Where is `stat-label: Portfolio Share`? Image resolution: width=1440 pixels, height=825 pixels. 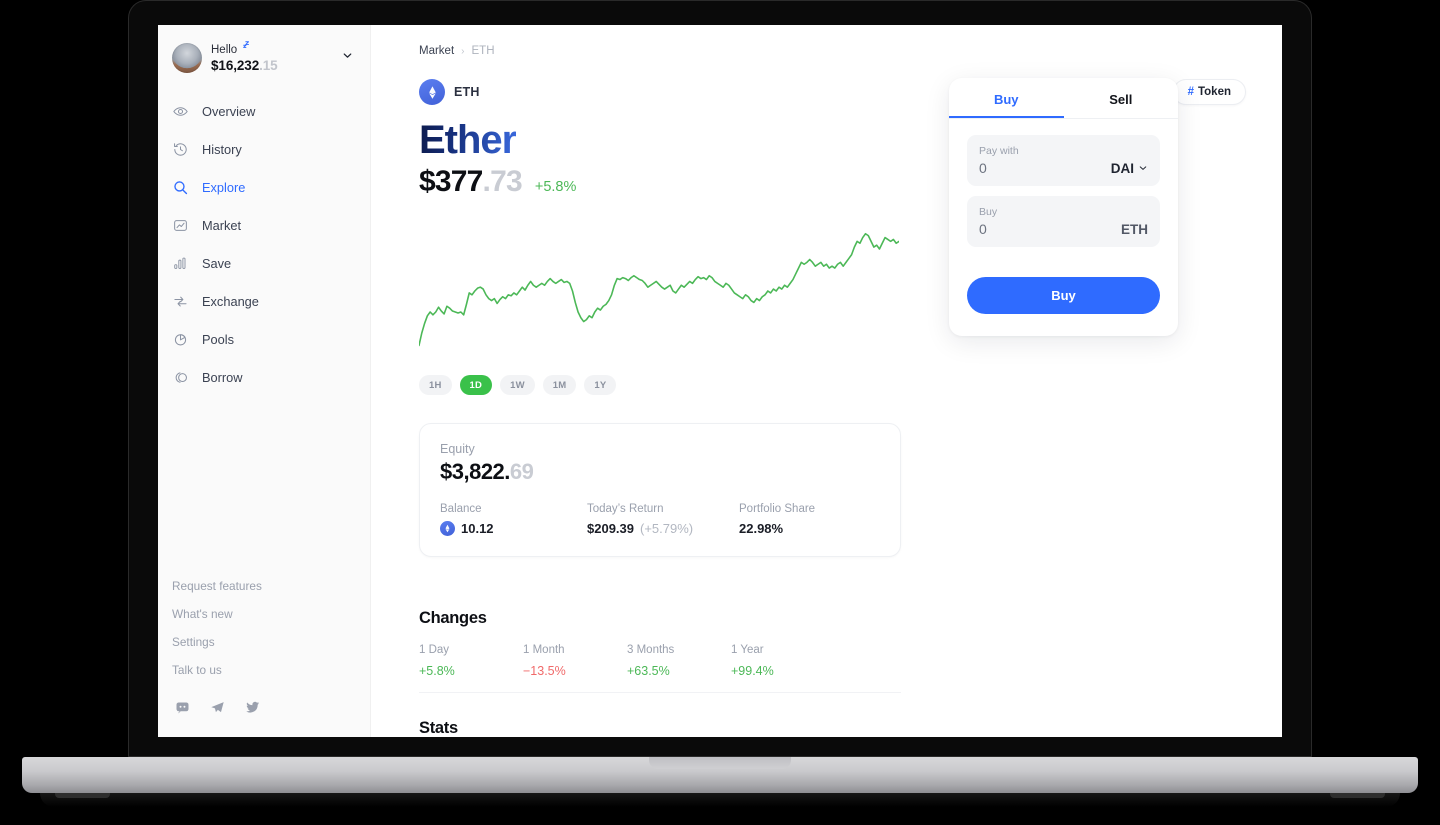 stat-label: Portfolio Share is located at coordinates (777, 509).